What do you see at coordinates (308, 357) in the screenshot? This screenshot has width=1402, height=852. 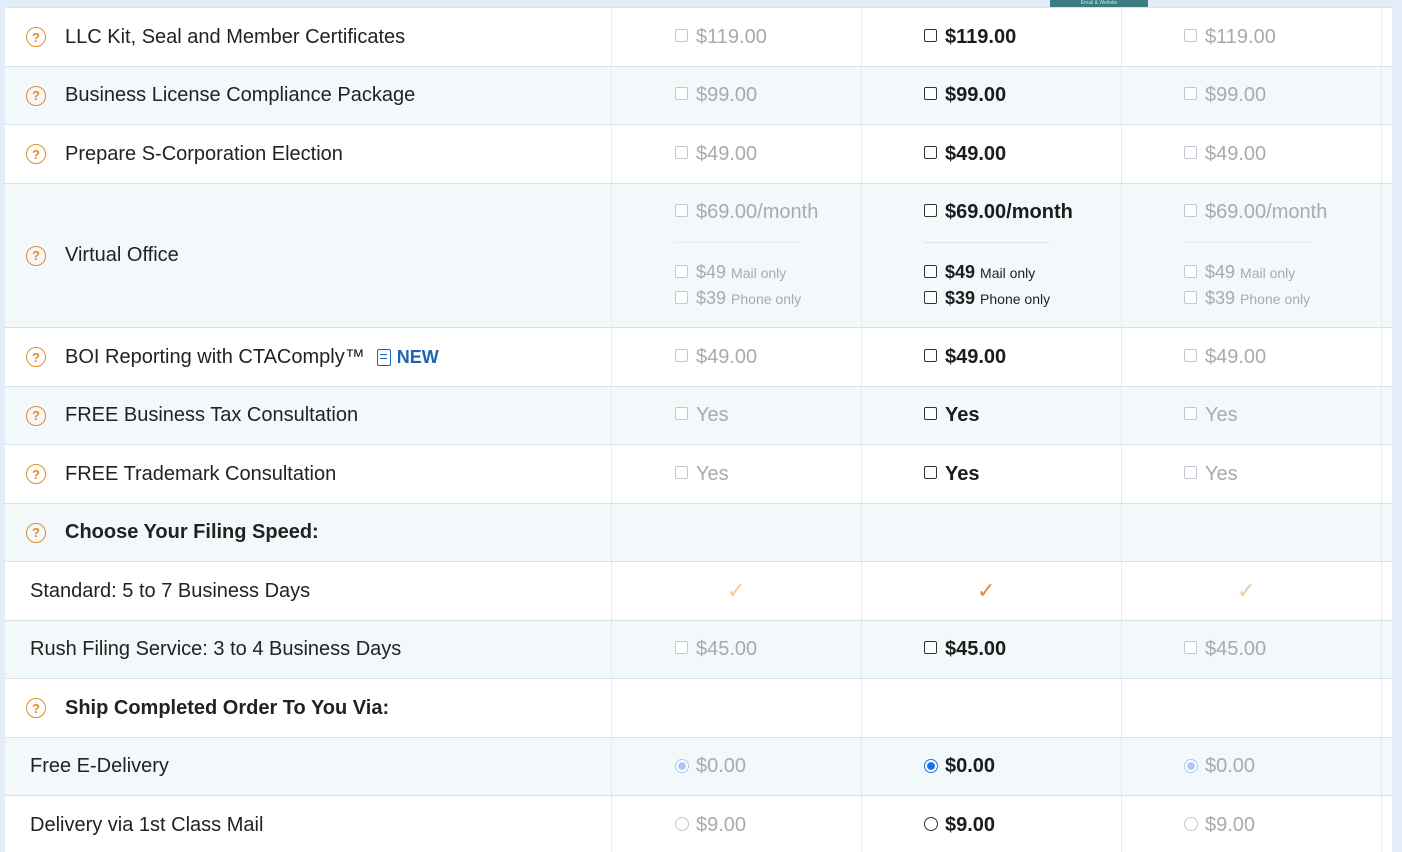 I see `row-label: ? BOI Reporting with CTAComply™ NEW` at bounding box center [308, 357].